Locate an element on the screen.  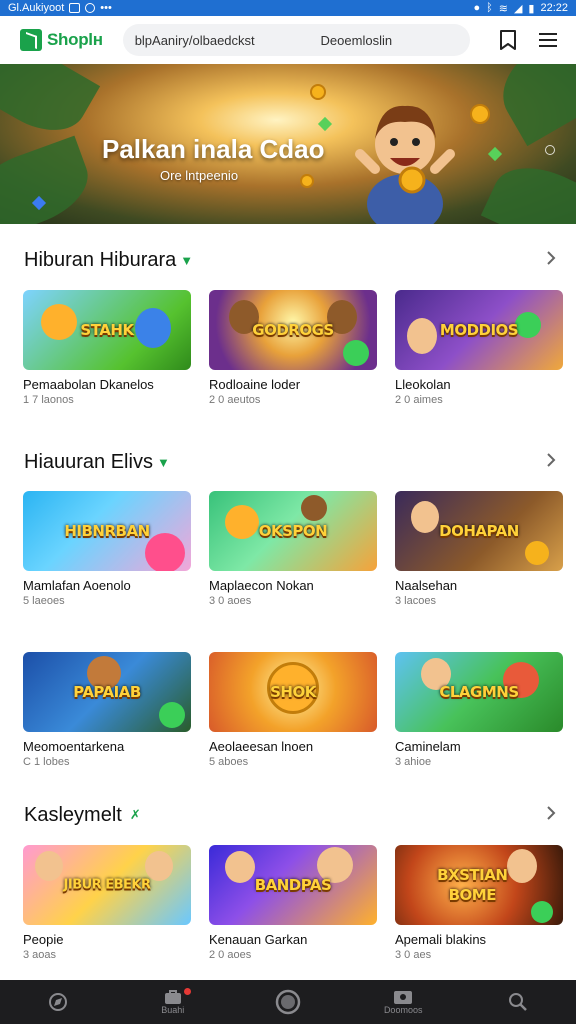
nav-explore is located at coordinates (57, 1002).